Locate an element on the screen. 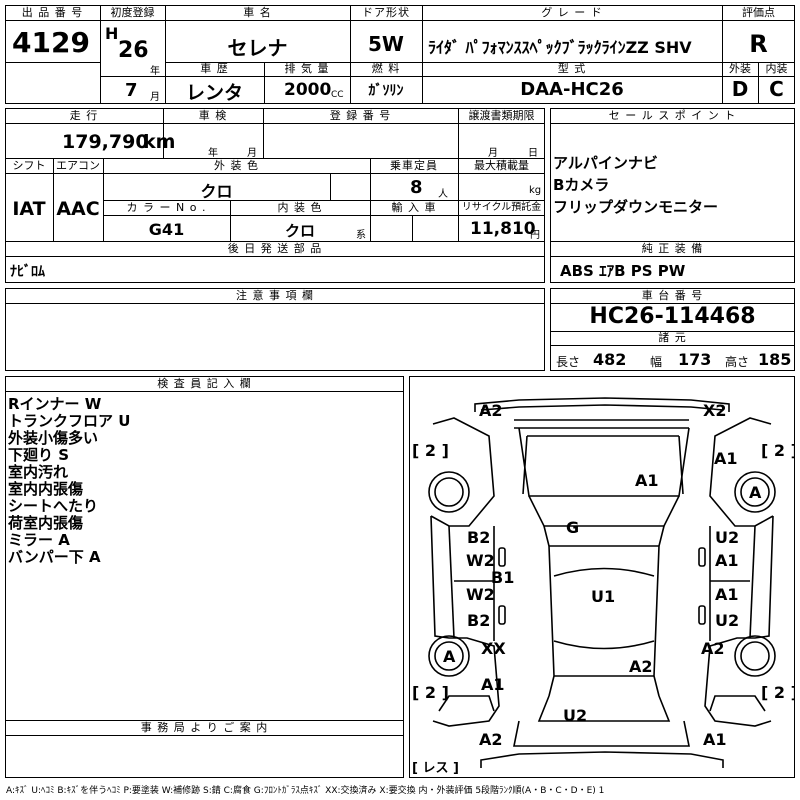  color-number-label: カ ラ ー N o . is located at coordinates (166, 207).